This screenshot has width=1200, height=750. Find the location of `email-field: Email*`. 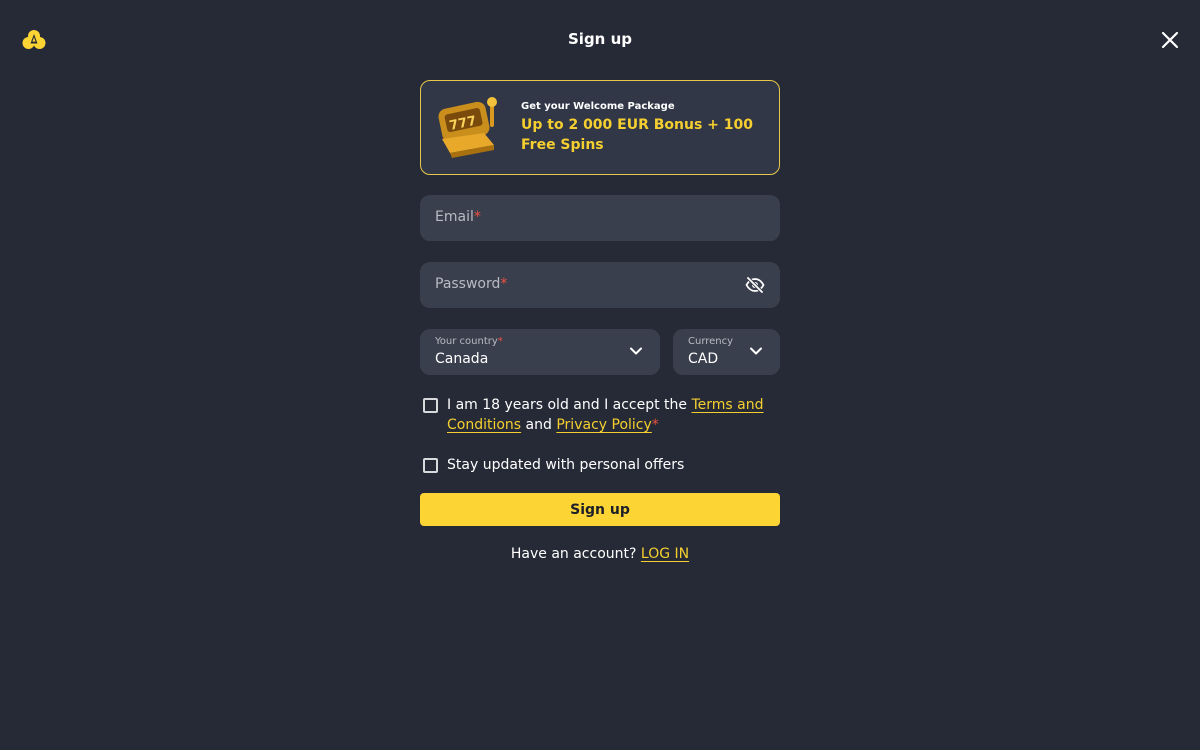

email-field: Email* is located at coordinates (600, 218).